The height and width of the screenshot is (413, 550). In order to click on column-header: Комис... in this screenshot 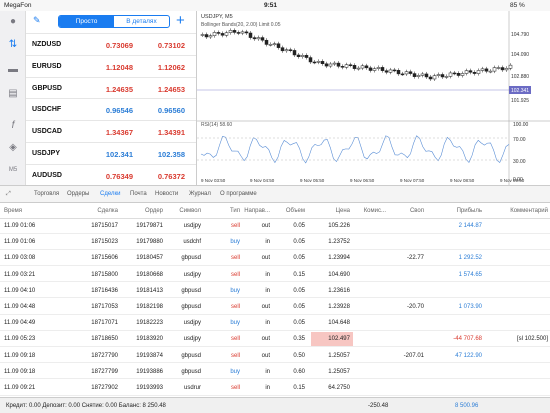, I will do `click(369, 211)`.